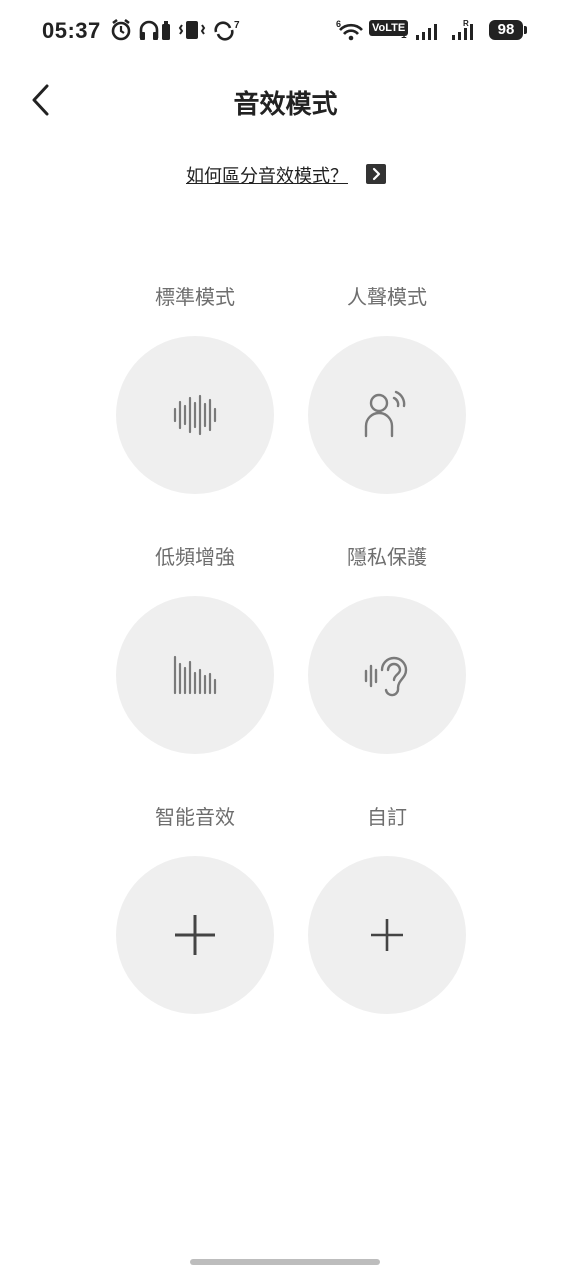 The width and height of the screenshot is (571, 1280). What do you see at coordinates (192, 30) in the screenshot?
I see `vibrate-icon` at bounding box center [192, 30].